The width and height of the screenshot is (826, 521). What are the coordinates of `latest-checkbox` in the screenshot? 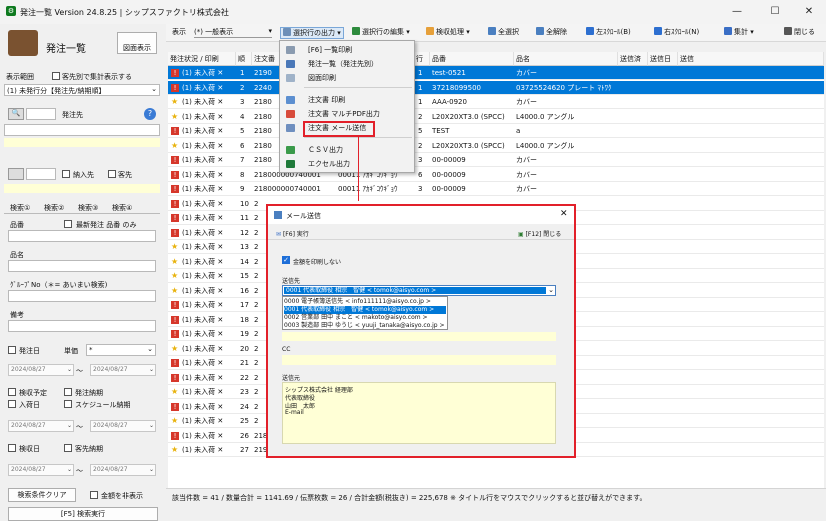 It's located at (68, 224).